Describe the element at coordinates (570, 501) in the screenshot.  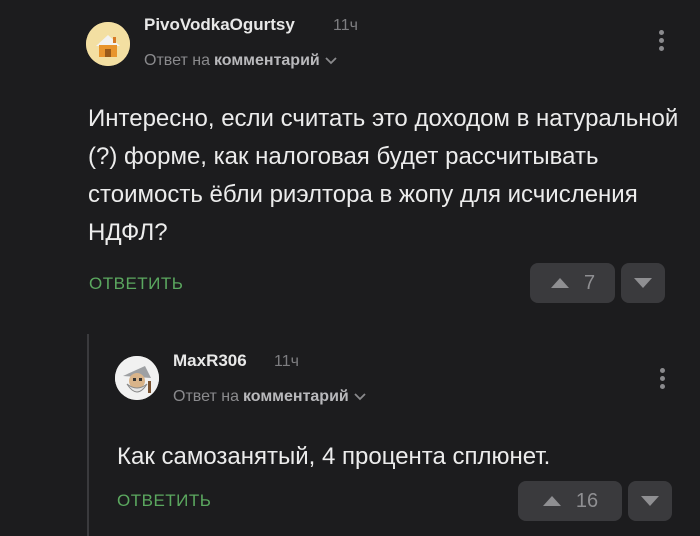
I see `upvote-button: 16` at that location.